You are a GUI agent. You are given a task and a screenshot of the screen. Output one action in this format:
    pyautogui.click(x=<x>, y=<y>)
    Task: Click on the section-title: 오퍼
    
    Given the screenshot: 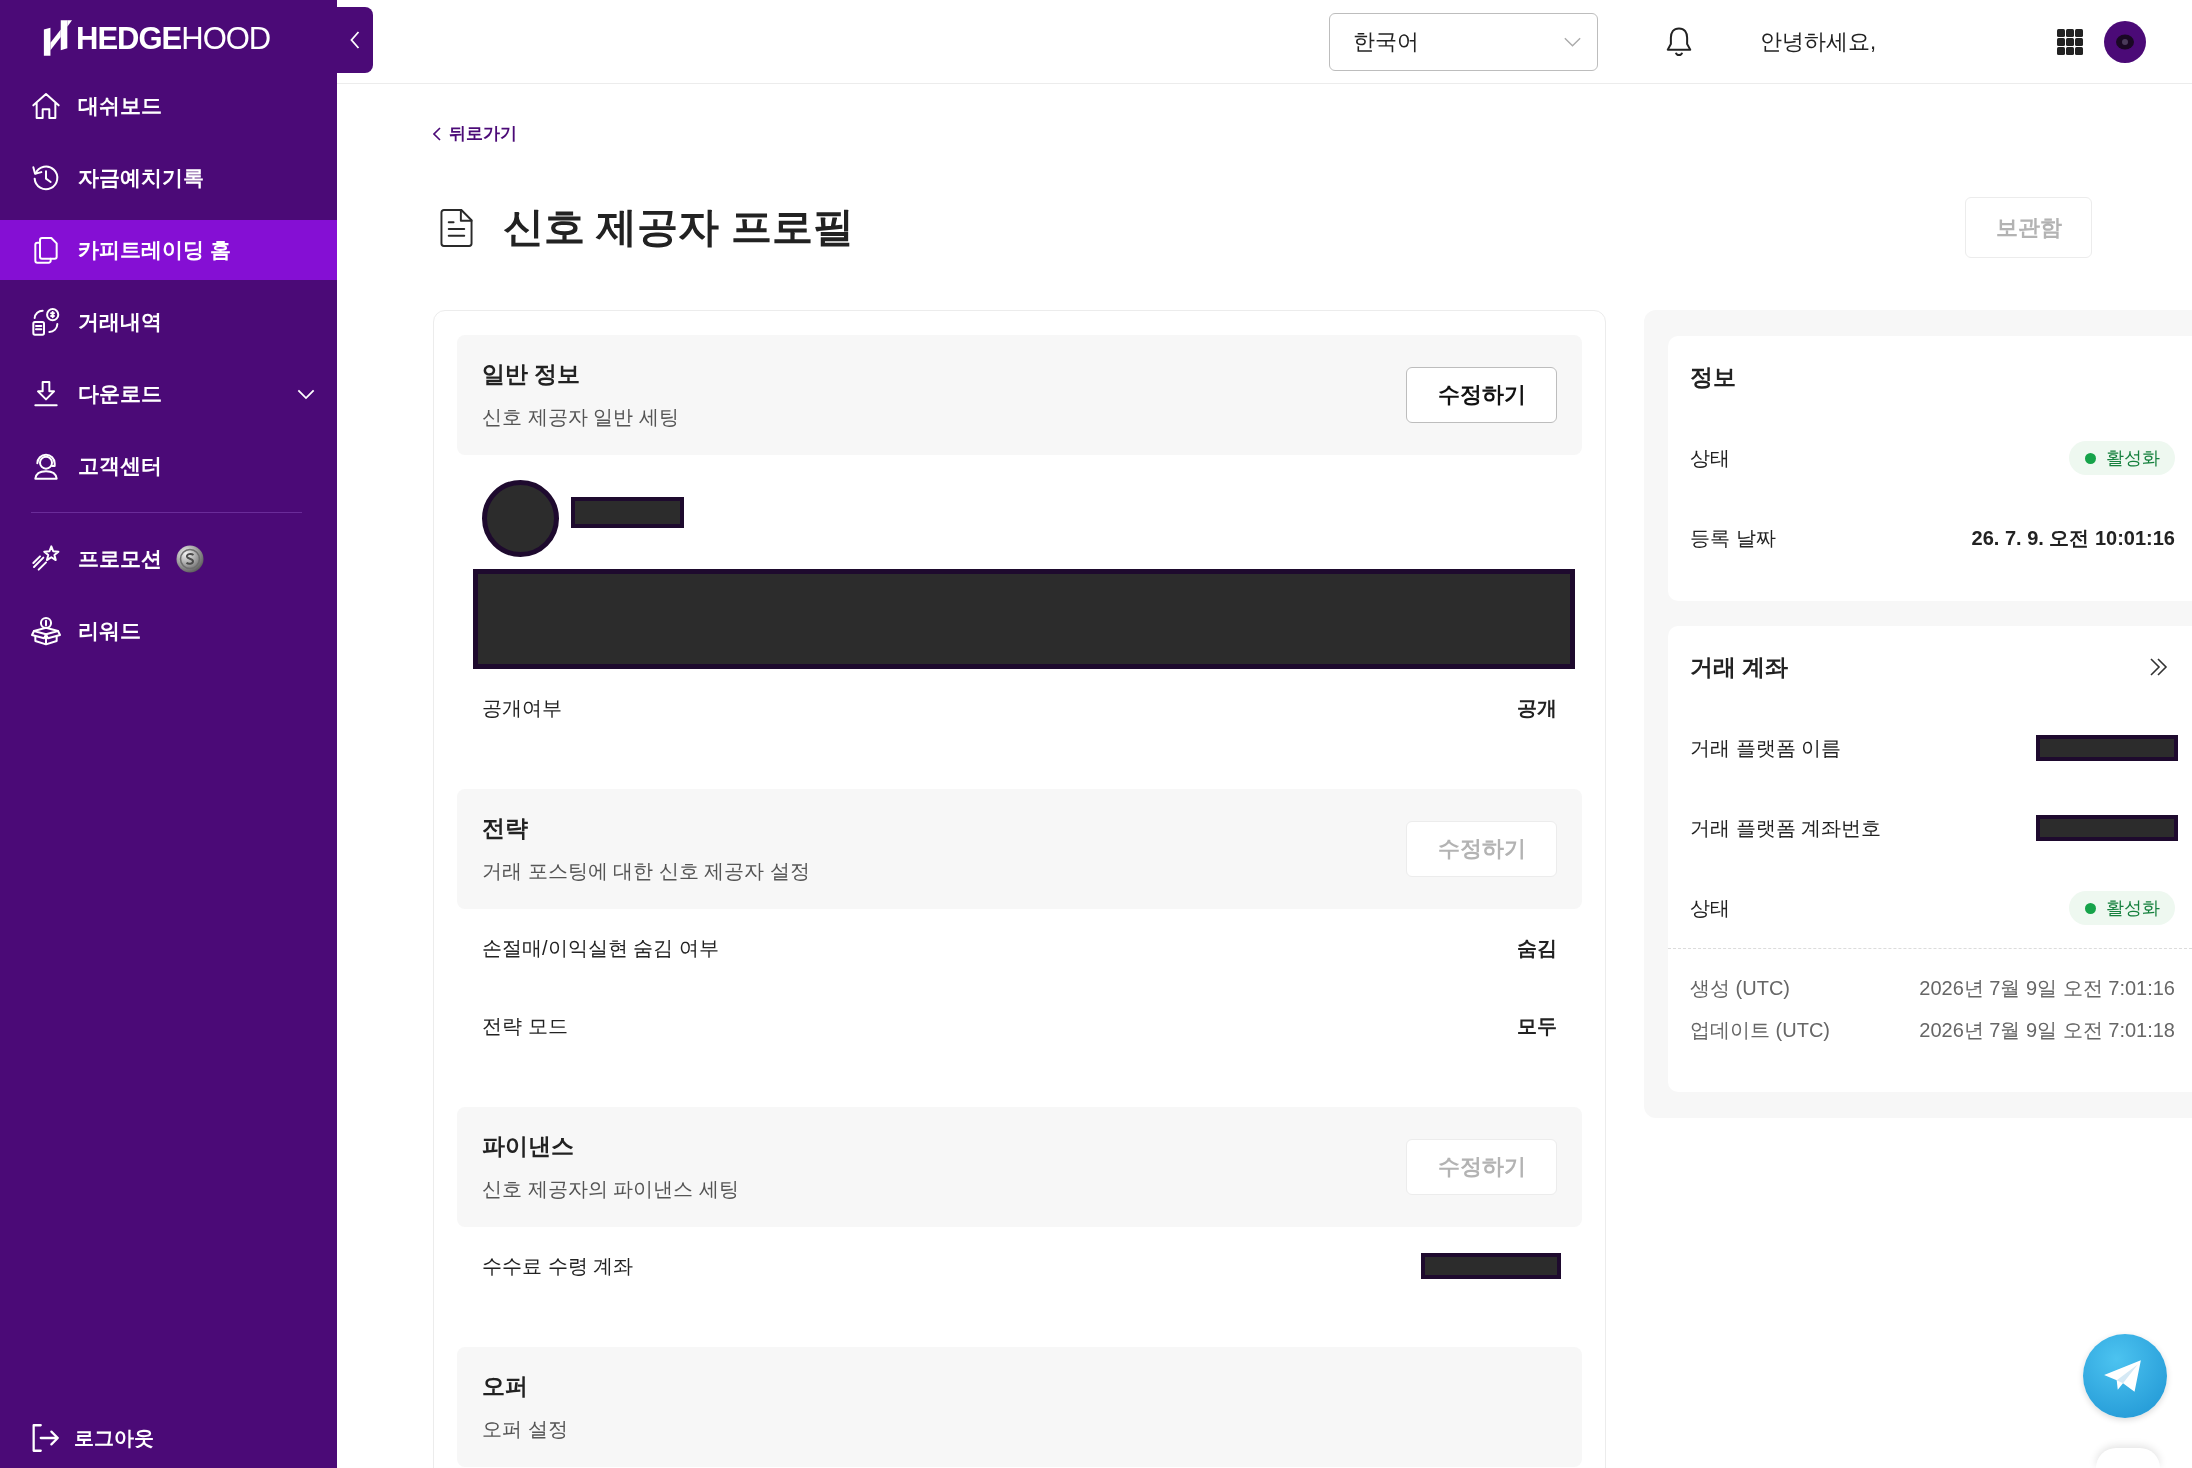 What is the action you would take?
    pyautogui.click(x=505, y=1386)
    